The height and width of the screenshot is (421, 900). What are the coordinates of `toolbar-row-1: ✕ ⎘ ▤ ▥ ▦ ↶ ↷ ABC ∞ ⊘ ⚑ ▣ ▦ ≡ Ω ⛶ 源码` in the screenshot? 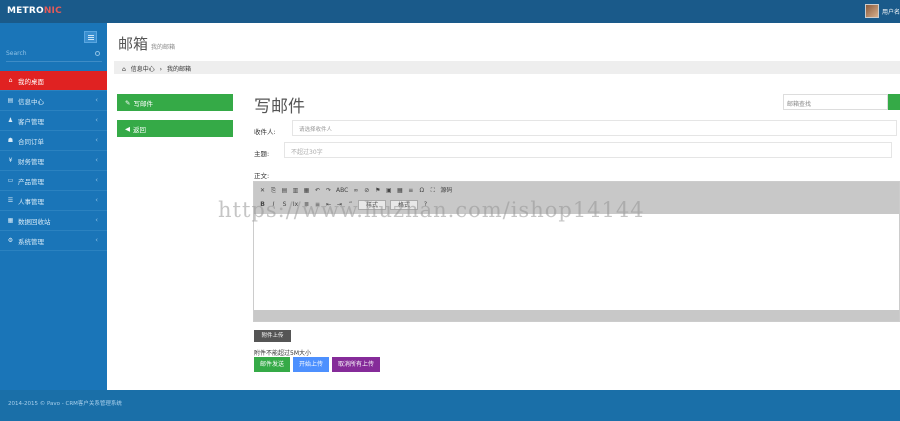 It's located at (355, 191).